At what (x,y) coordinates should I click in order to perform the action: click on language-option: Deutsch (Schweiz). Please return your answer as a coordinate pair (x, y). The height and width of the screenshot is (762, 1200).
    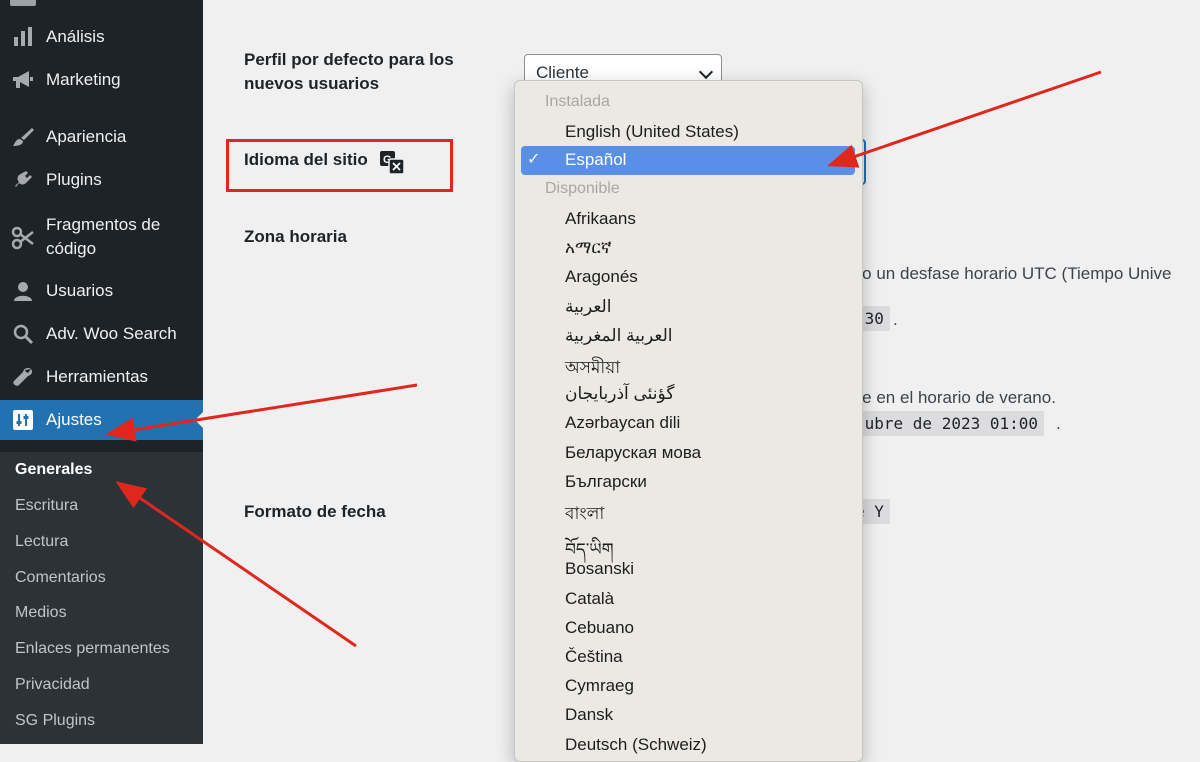
    Looking at the image, I should click on (636, 745).